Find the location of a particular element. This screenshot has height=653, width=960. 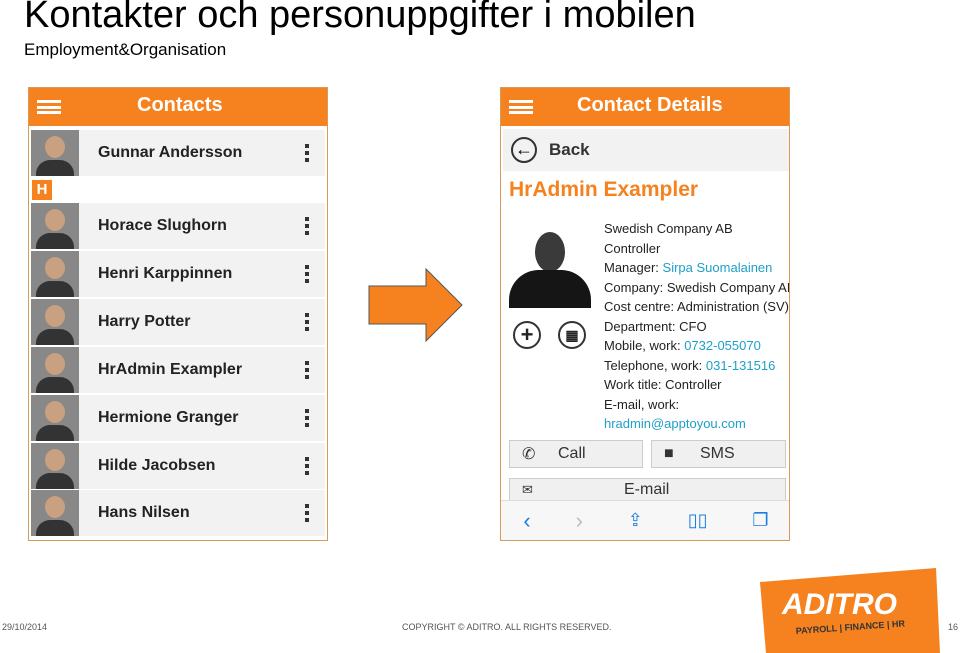

browser-toolbar: ‹ › ⇪ ▯▯ ❐ is located at coordinates (645, 520).